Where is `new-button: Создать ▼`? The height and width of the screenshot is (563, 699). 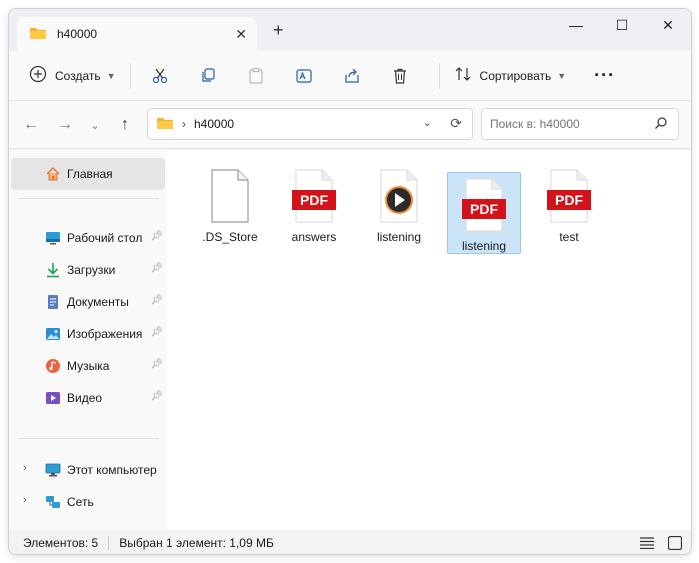 new-button: Создать ▼ is located at coordinates (72, 76).